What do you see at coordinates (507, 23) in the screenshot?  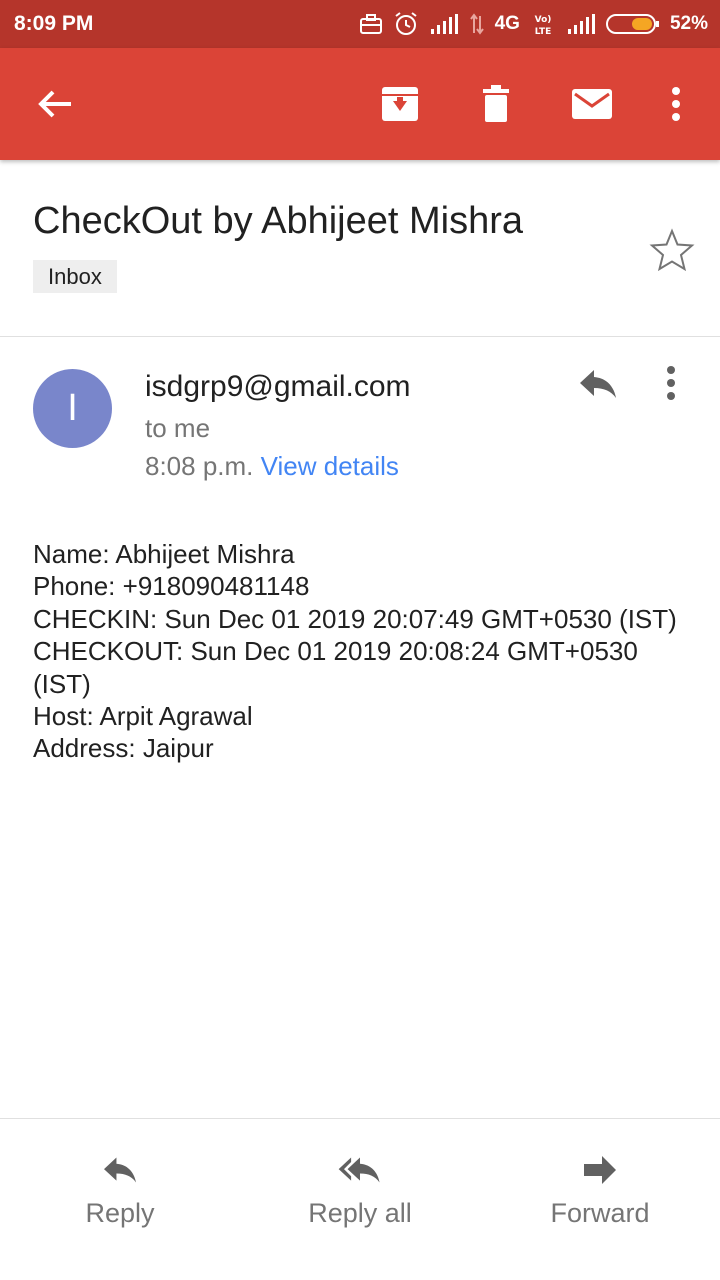 I see `network-type: 4G` at bounding box center [507, 23].